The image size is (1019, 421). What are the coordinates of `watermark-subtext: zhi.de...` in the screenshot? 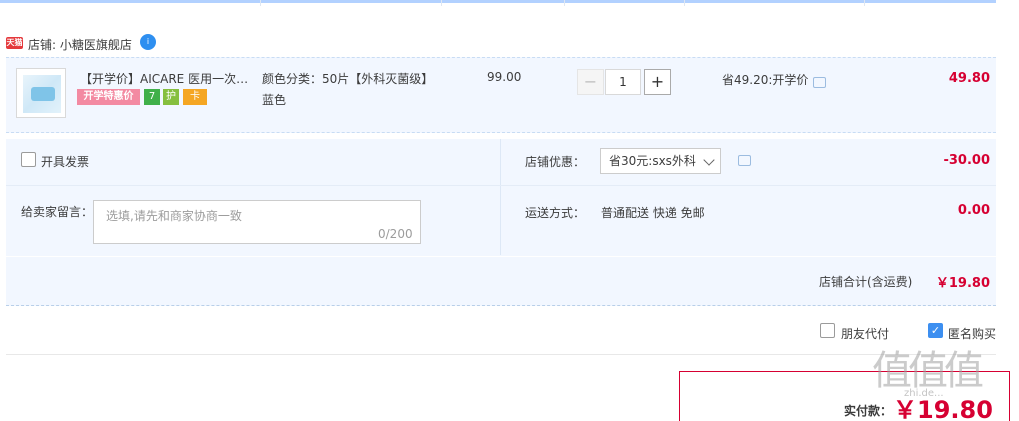 It's located at (924, 393).